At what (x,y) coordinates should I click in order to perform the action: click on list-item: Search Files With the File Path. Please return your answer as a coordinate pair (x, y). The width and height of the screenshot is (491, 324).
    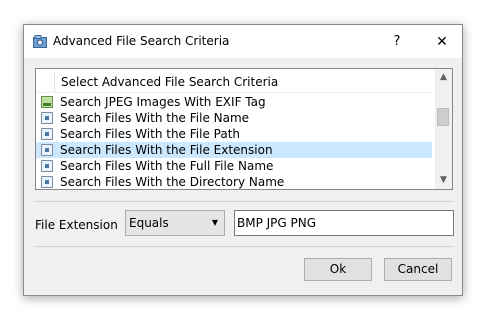
    Looking at the image, I should click on (234, 134).